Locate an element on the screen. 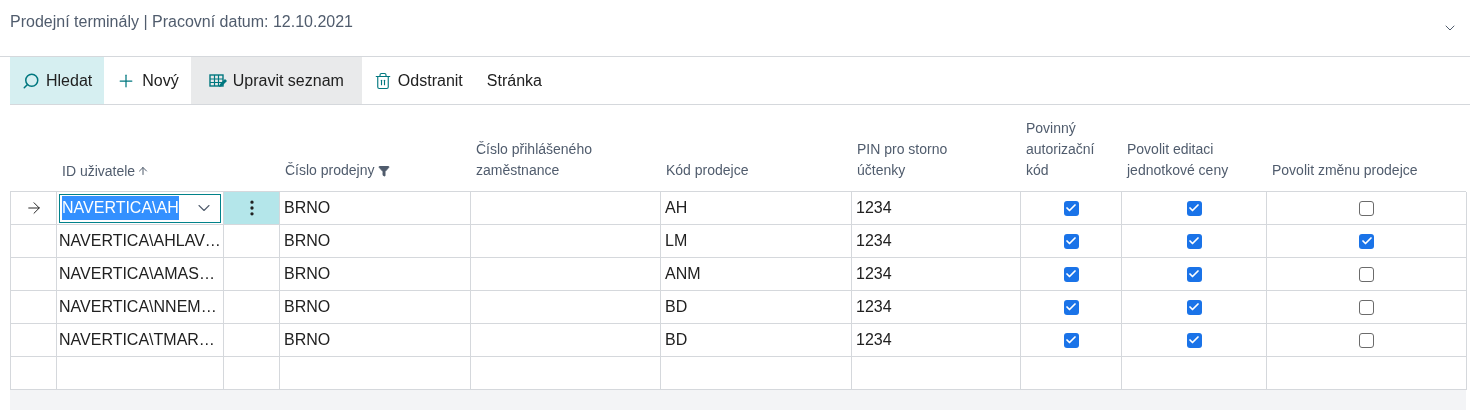  sort-ascending-icon is located at coordinates (143, 171).